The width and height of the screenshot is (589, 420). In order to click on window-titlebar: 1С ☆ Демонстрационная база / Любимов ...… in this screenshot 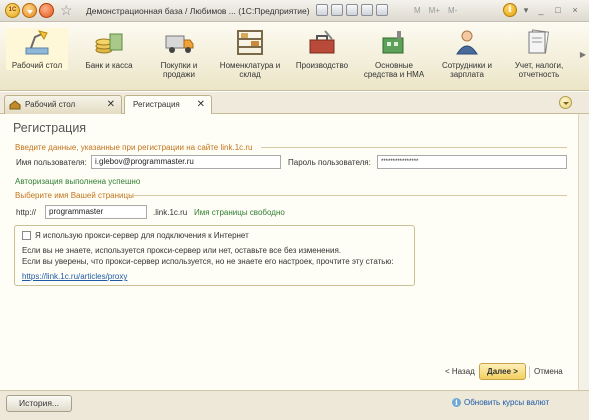, I will do `click(294, 11)`.